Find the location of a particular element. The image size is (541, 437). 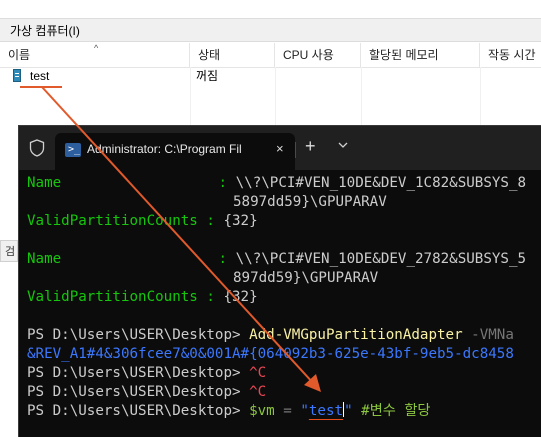

property-value-text: \\?\PCI#VEN_10DE&DEV_2782&SUBSYS_5 is located at coordinates (381, 259).